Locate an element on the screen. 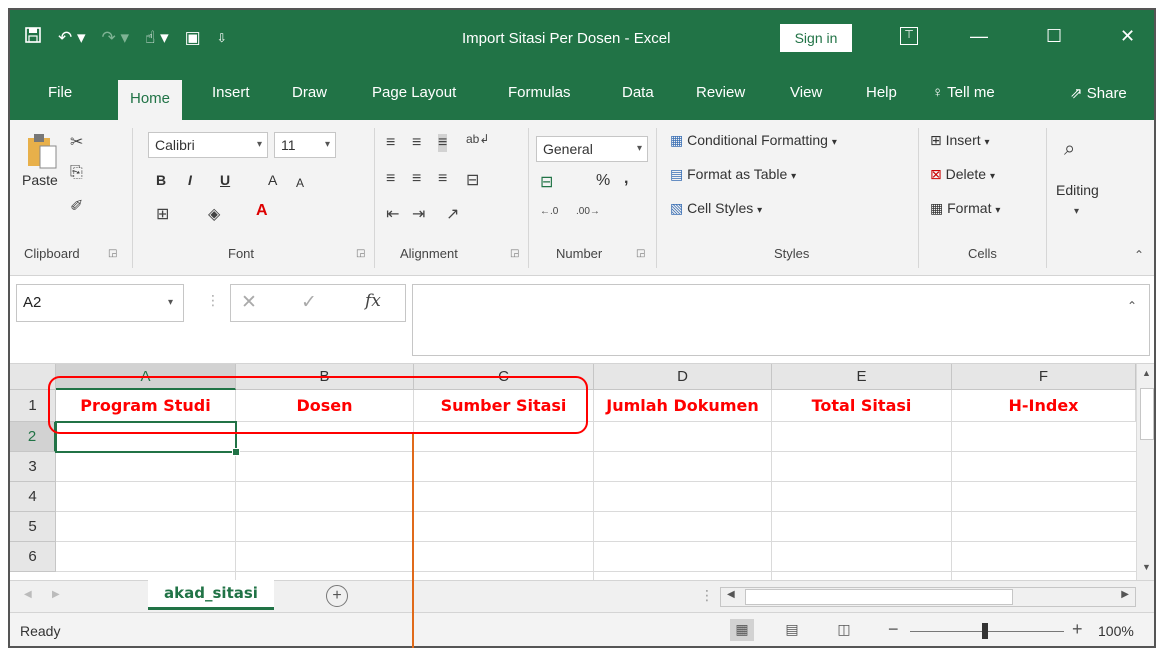  sheet-prev-icon: ◀ is located at coordinates (28, 594).